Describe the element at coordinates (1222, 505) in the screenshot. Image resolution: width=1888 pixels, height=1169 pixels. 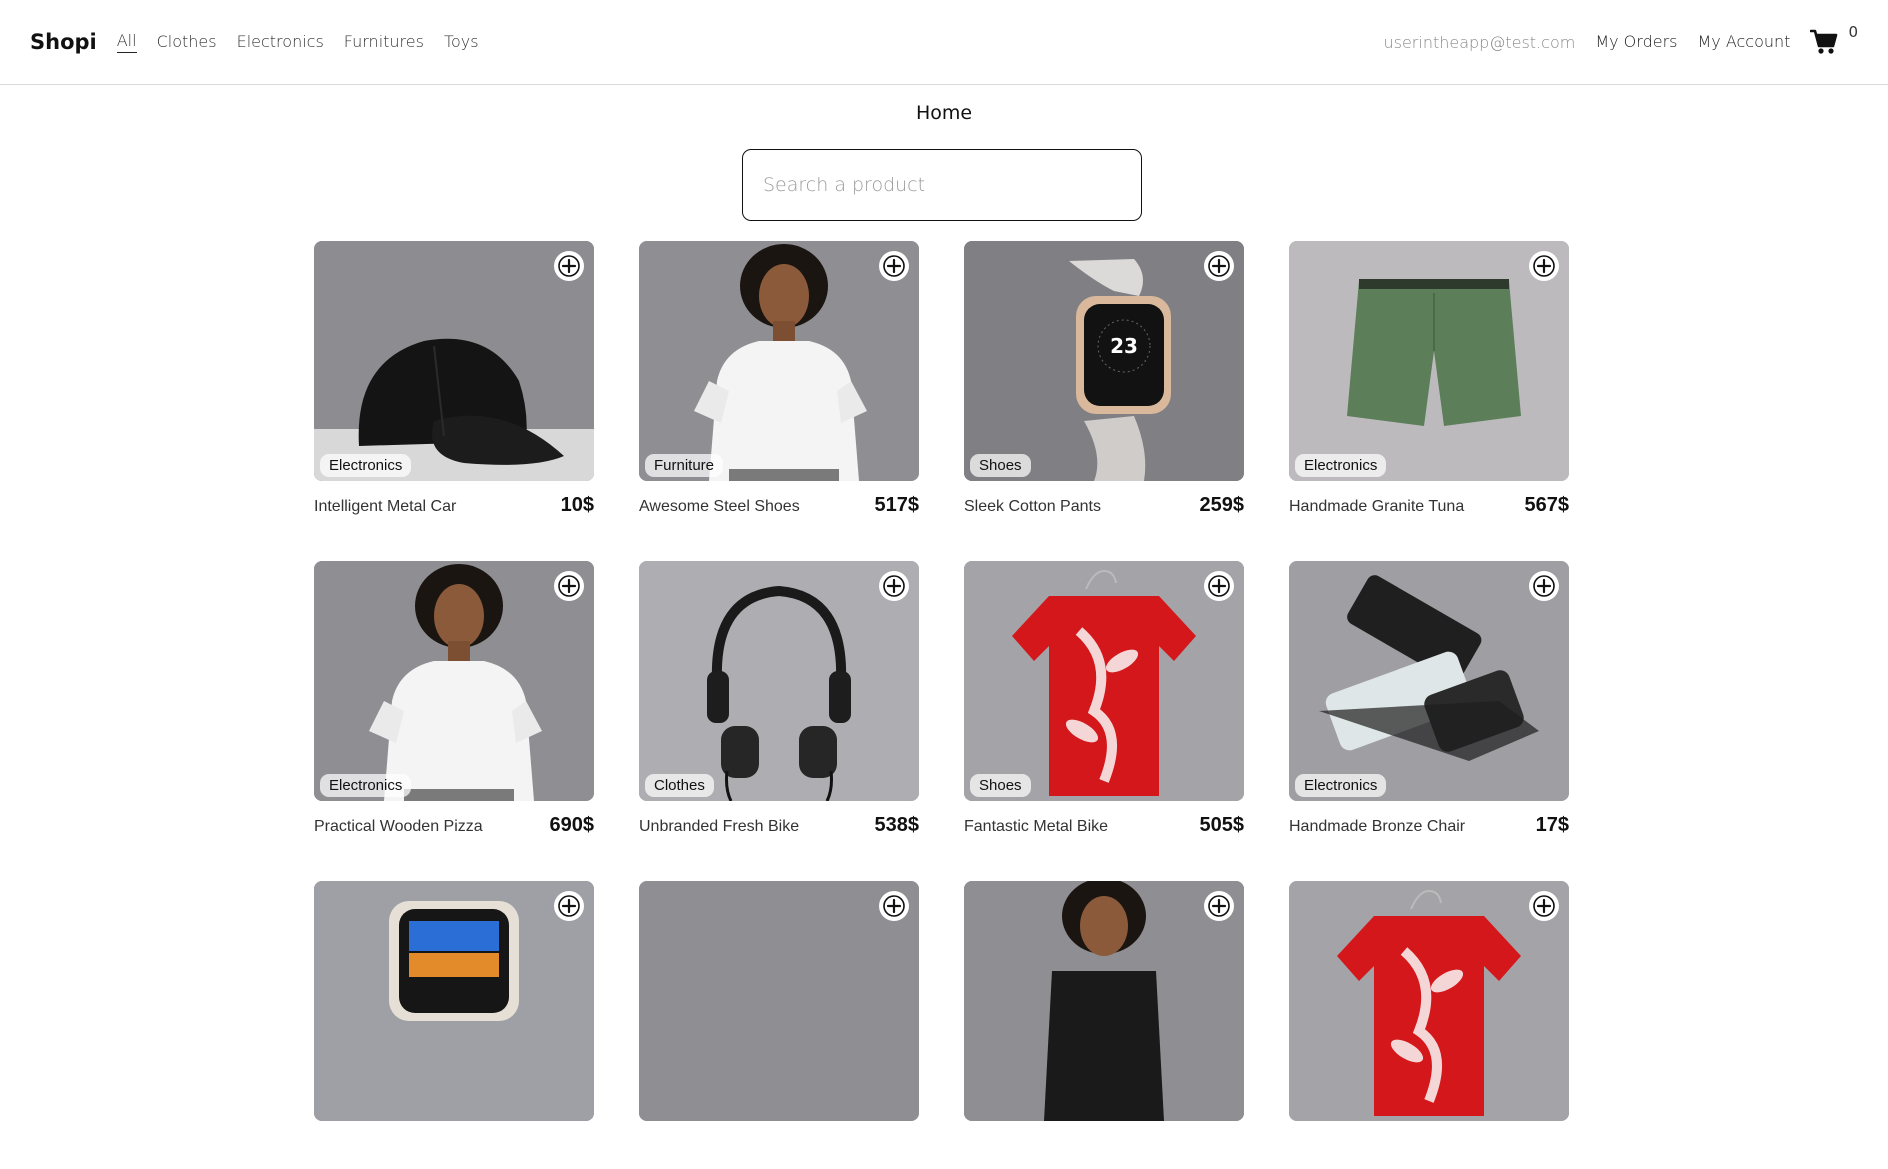
I see `product-price: 259$` at that location.